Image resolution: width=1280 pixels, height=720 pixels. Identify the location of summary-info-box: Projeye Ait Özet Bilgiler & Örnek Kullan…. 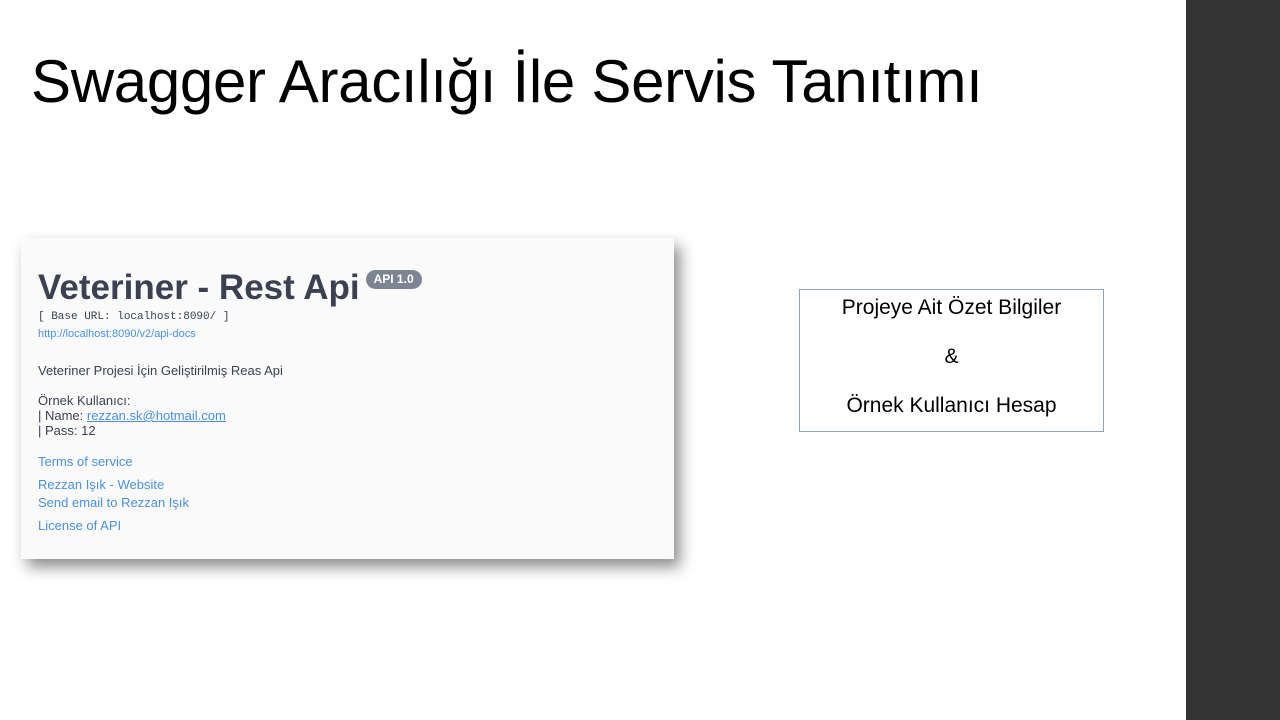
(951, 360).